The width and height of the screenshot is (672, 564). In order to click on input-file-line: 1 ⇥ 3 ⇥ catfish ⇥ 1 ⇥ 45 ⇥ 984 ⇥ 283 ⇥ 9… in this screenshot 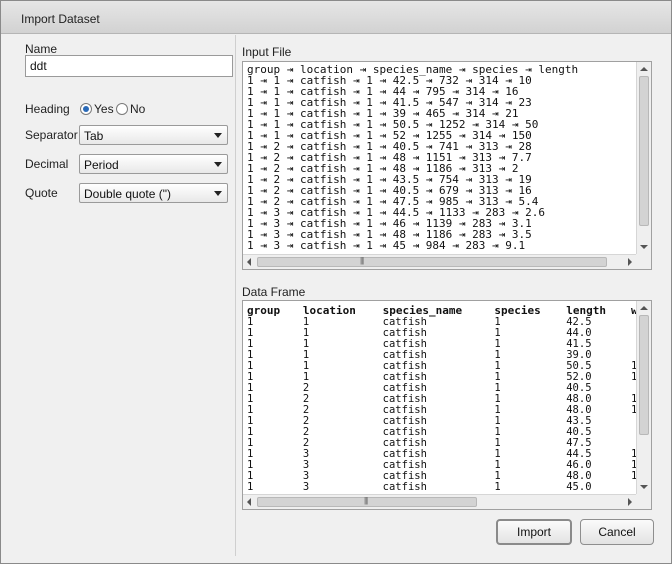, I will do `click(386, 245)`.